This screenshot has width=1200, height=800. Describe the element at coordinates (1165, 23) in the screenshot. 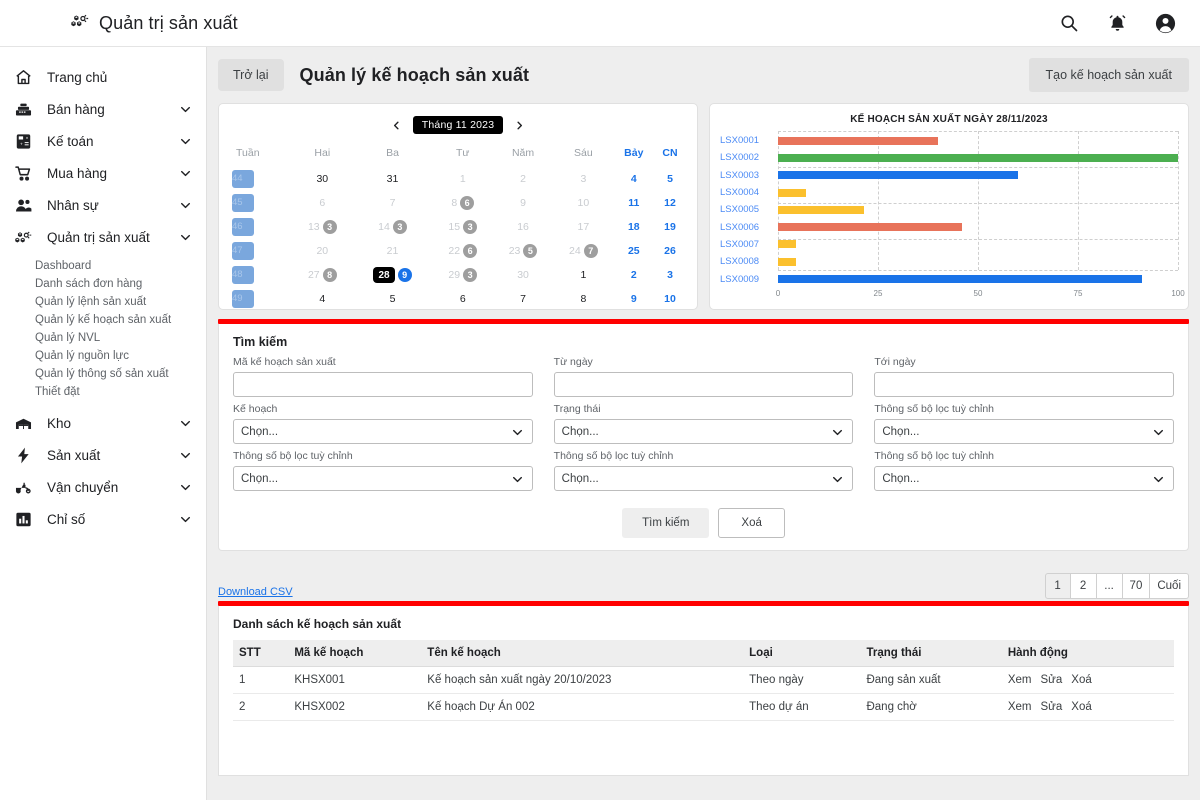

I see `account-icon` at that location.